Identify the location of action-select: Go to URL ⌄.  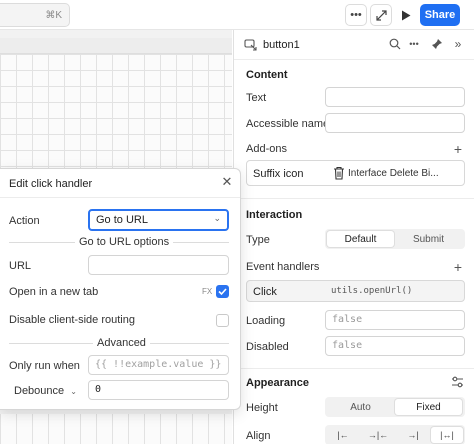
(158, 220).